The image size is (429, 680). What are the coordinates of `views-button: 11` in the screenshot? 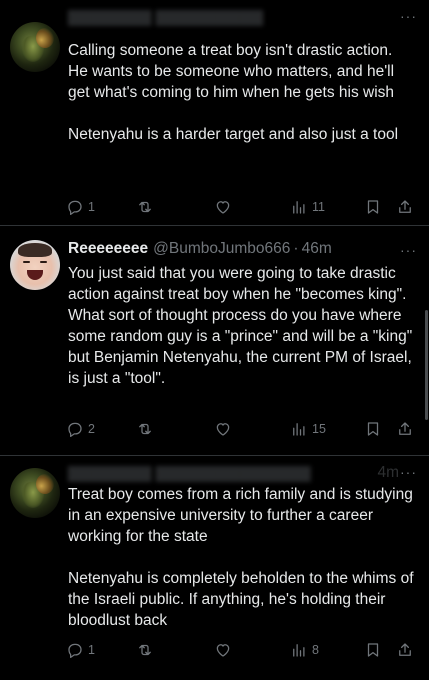 It's located at (307, 207).